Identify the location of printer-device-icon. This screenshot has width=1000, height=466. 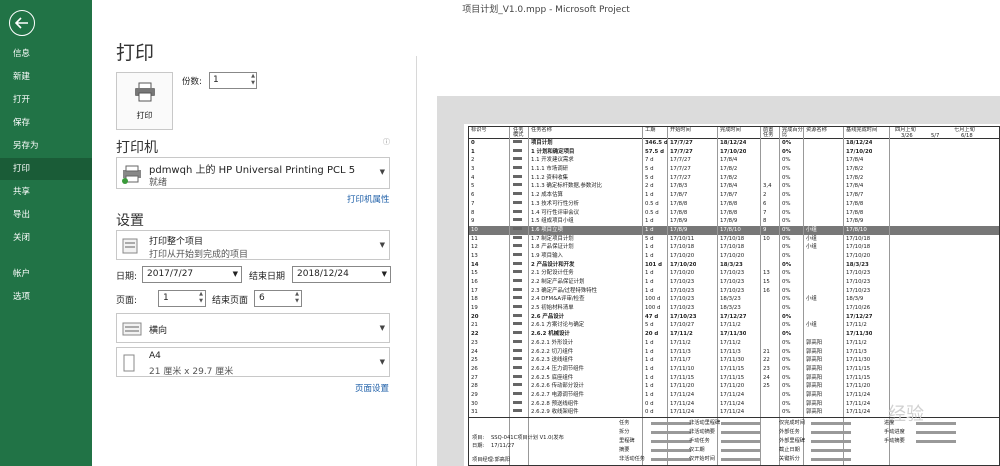
(132, 175).